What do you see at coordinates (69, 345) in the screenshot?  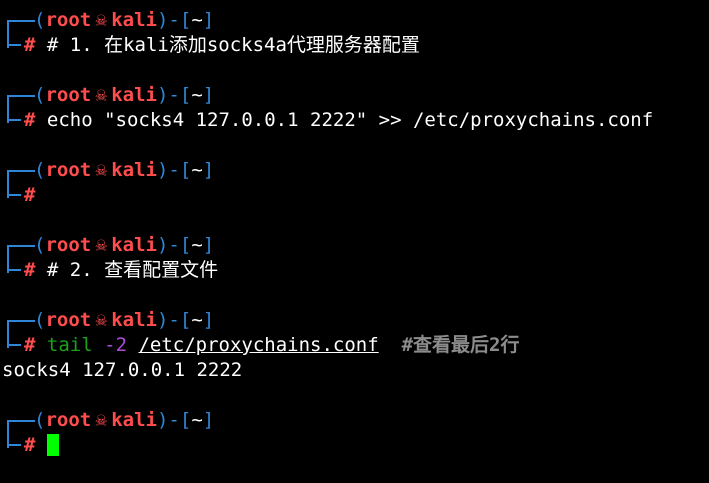 I see `command-name: tail` at bounding box center [69, 345].